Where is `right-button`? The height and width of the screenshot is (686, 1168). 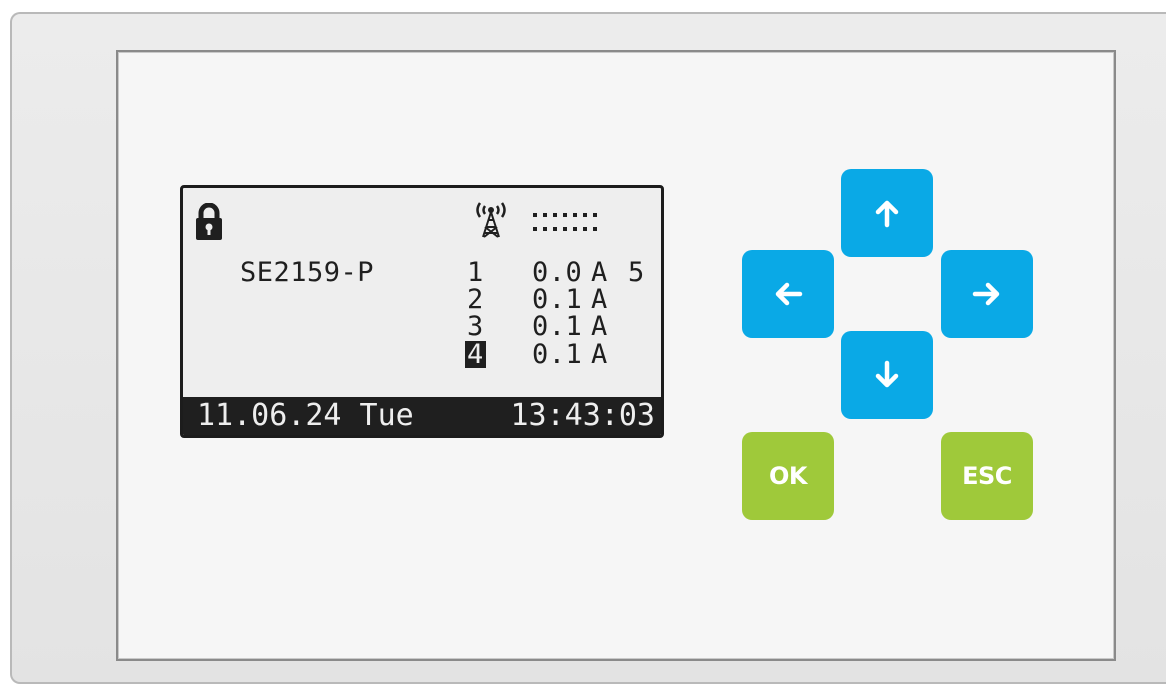 right-button is located at coordinates (987, 294).